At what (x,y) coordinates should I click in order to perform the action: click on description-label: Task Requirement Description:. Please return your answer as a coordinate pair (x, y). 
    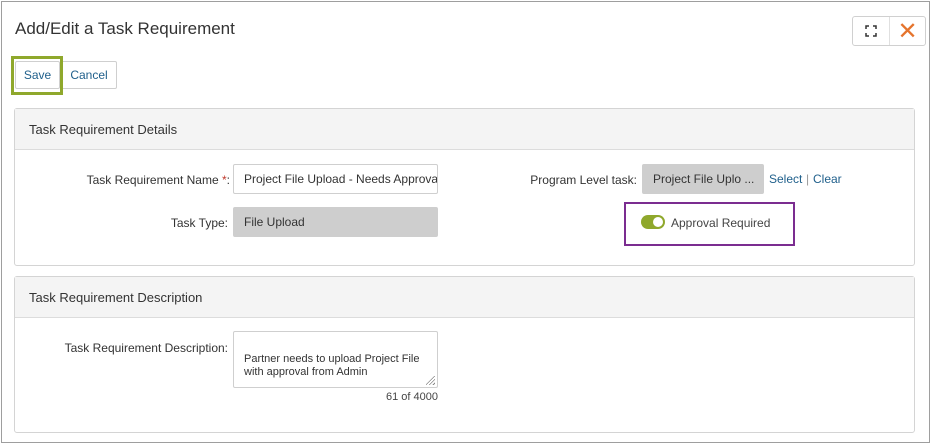
    Looking at the image, I should click on (146, 348).